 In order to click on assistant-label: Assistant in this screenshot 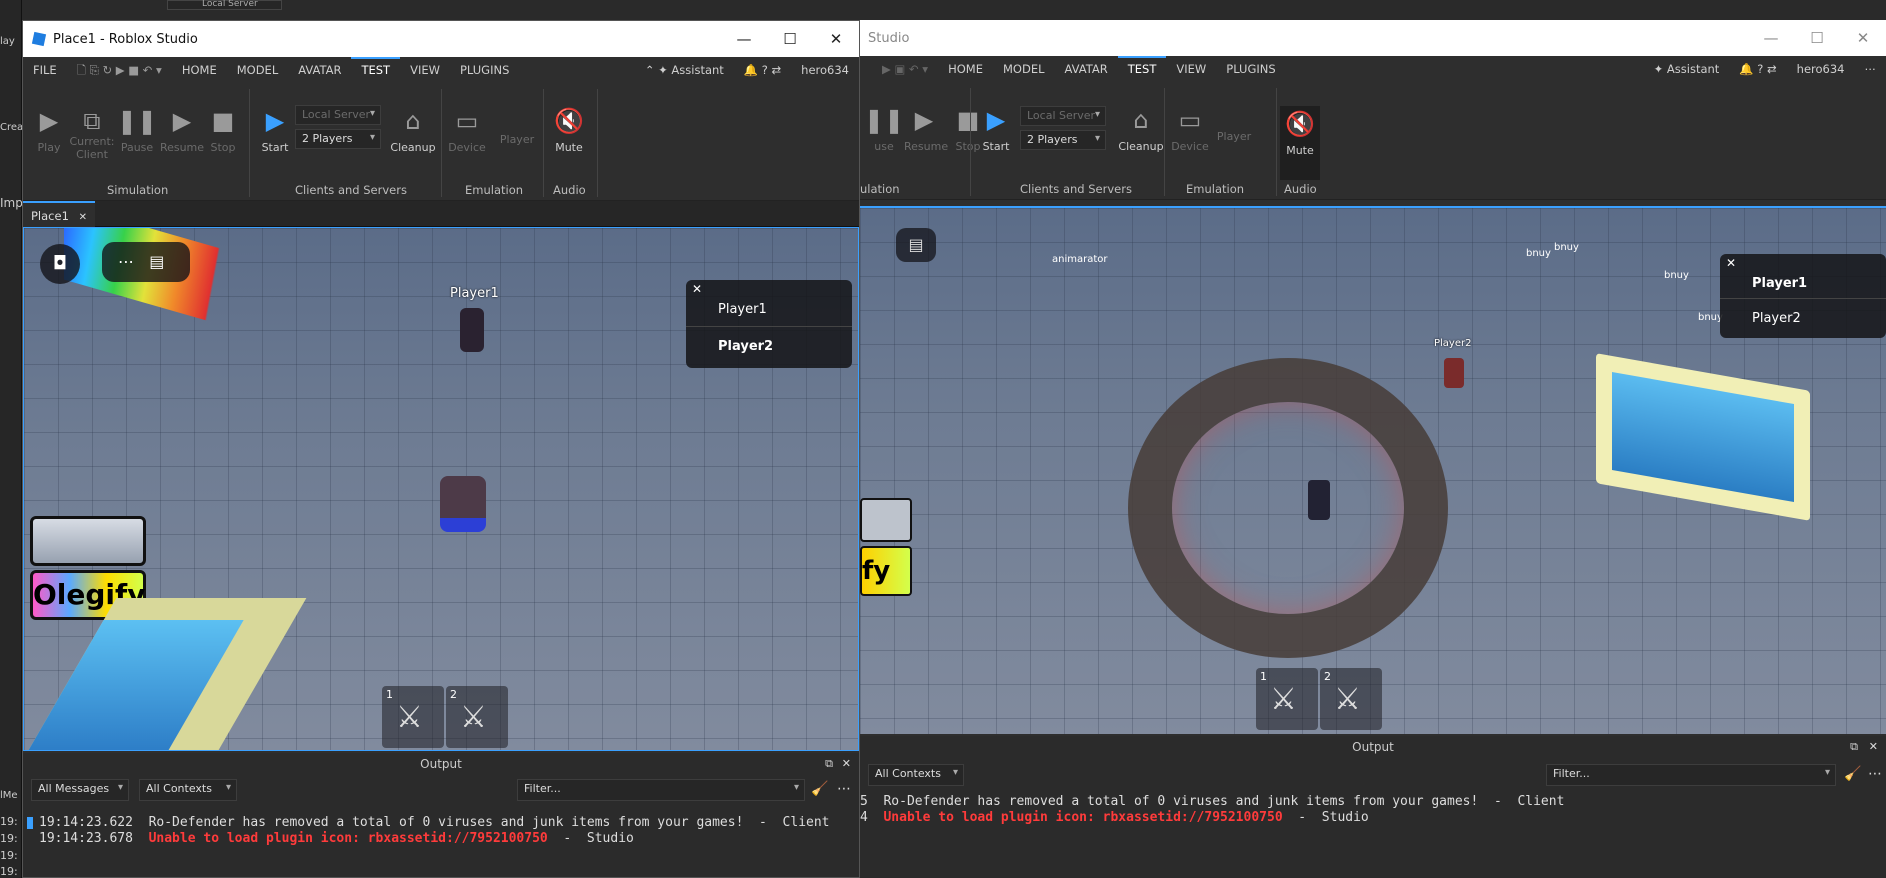, I will do `click(697, 70)`.